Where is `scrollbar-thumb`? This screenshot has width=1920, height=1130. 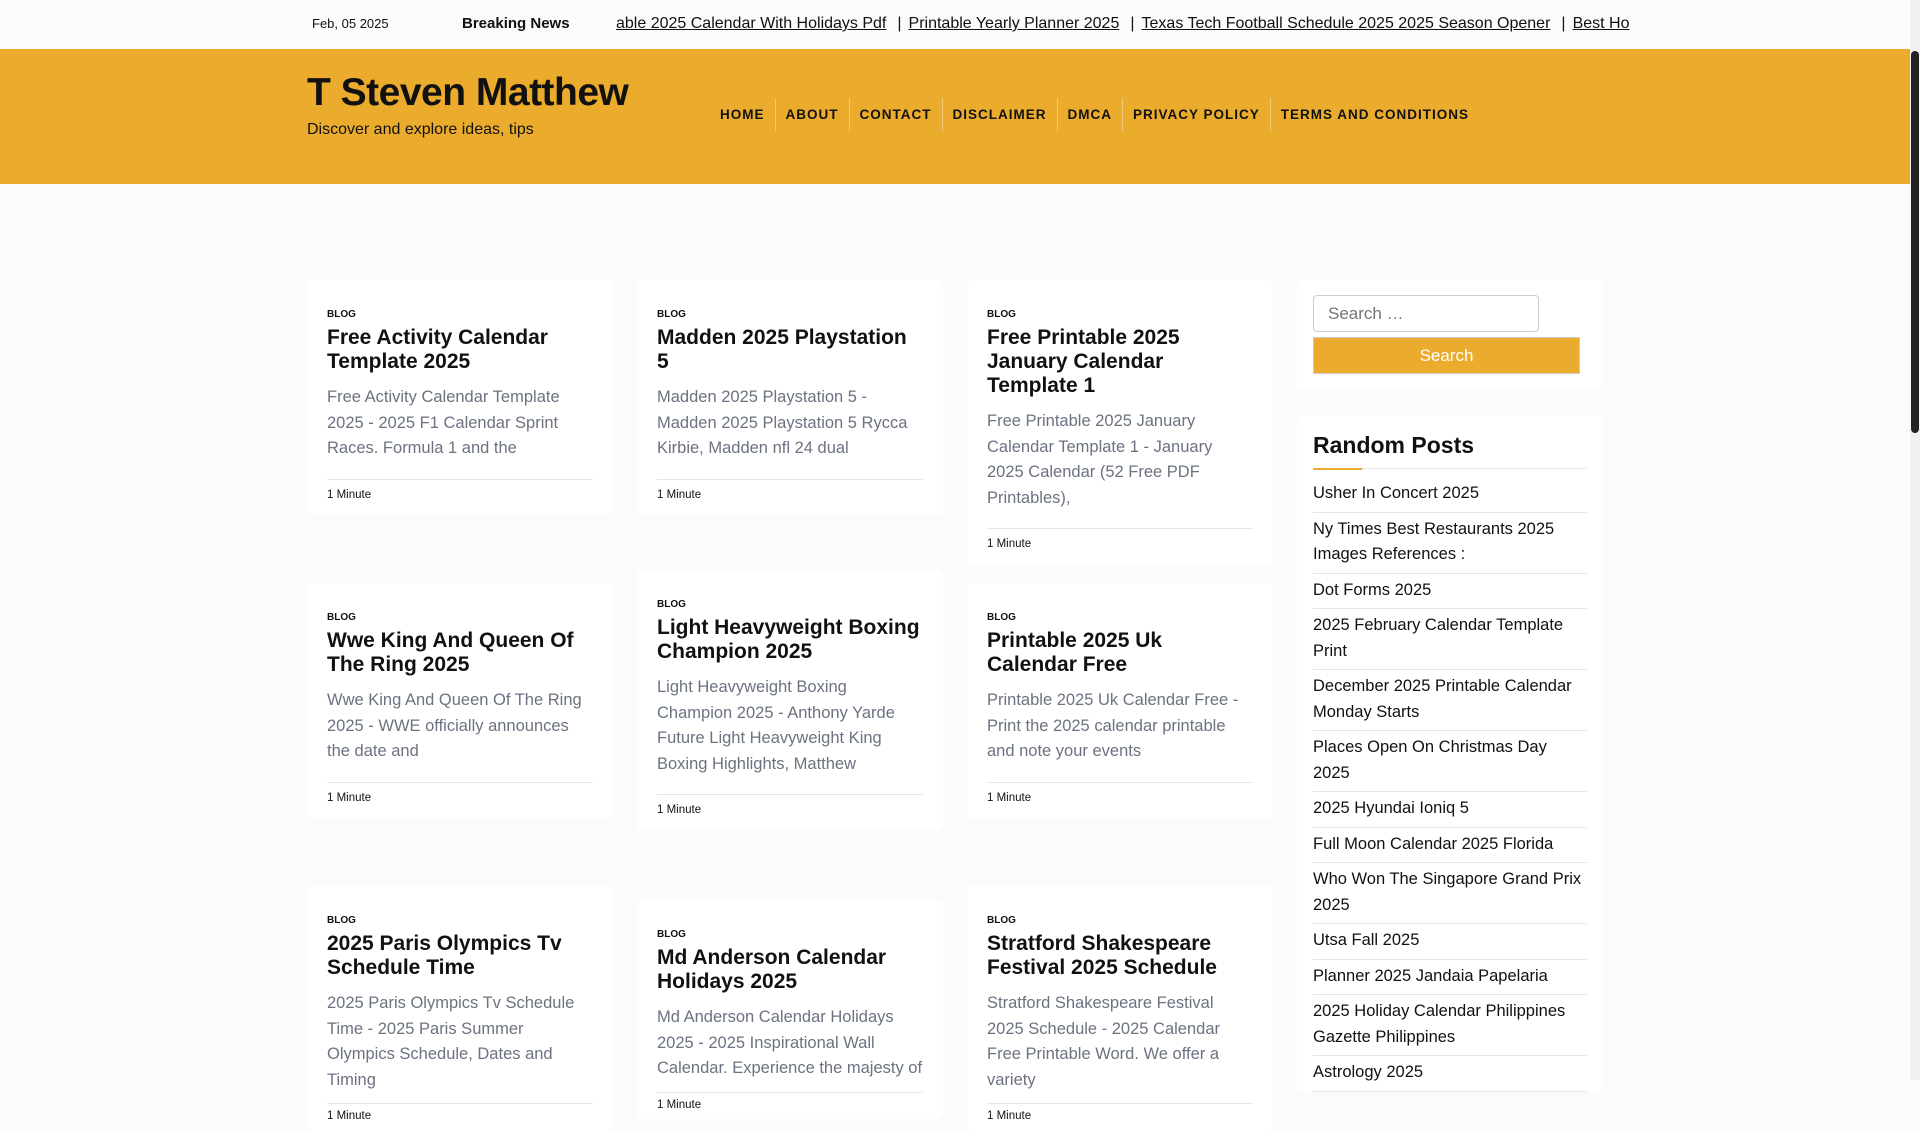
scrollbar-thumb is located at coordinates (1915, 242).